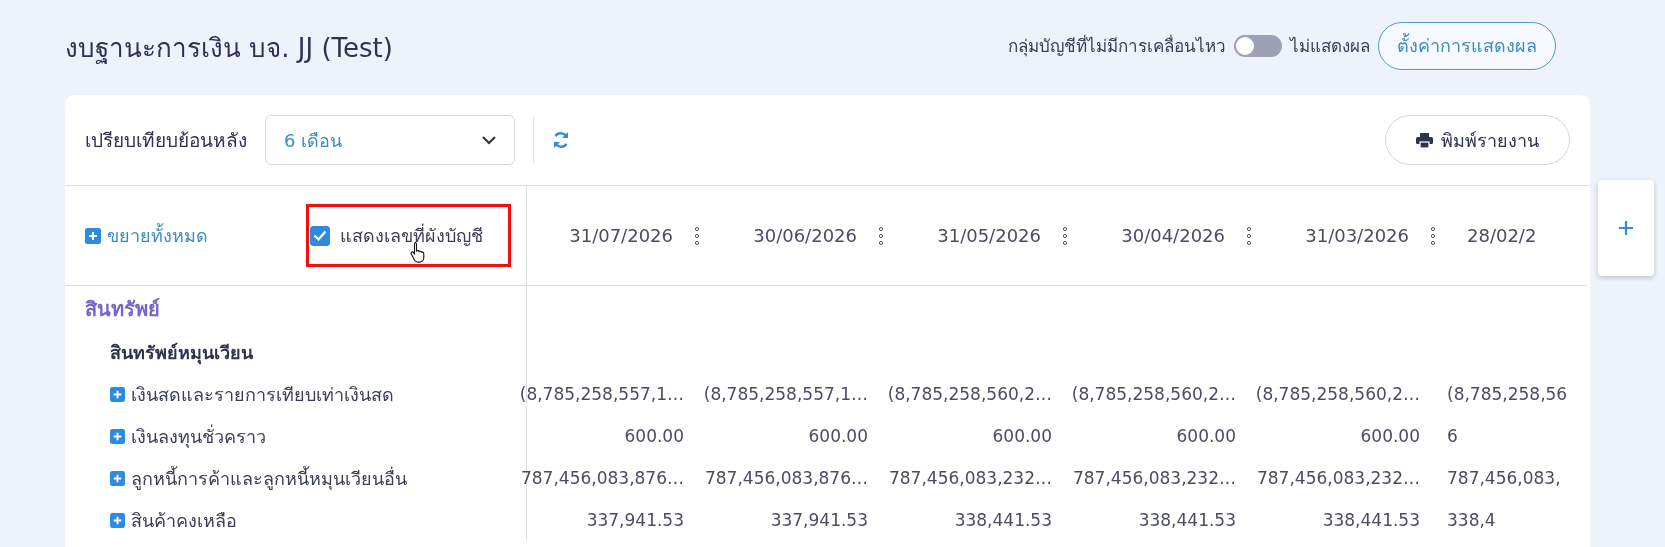 The width and height of the screenshot is (1665, 547). What do you see at coordinates (262, 394) in the screenshot?
I see `account-name: เงินสดและรายการเทียบเท่าเงินสด` at bounding box center [262, 394].